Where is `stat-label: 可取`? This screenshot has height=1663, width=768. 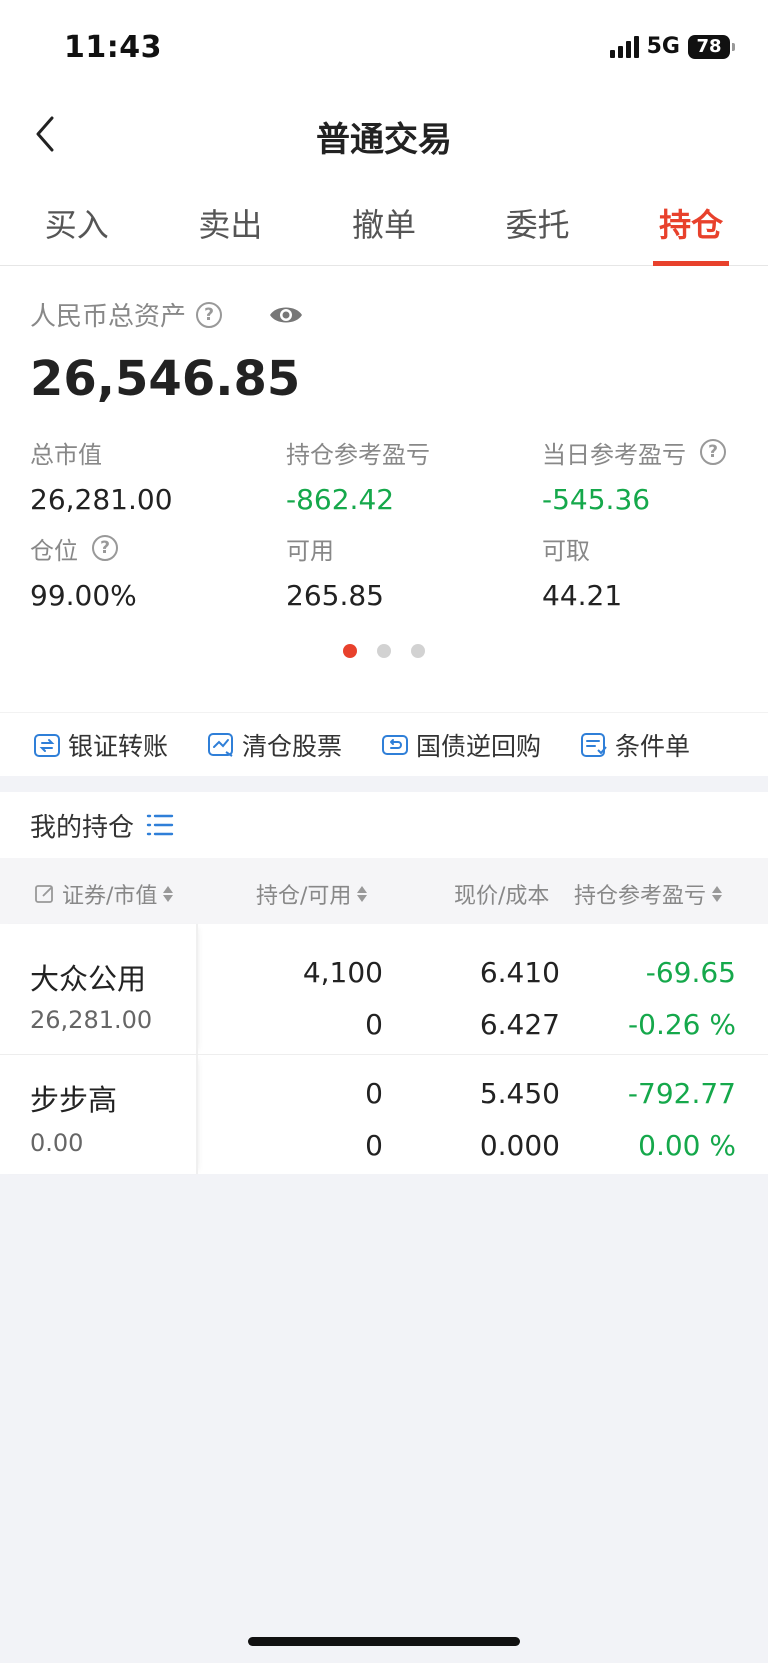 stat-label: 可取 is located at coordinates (566, 550).